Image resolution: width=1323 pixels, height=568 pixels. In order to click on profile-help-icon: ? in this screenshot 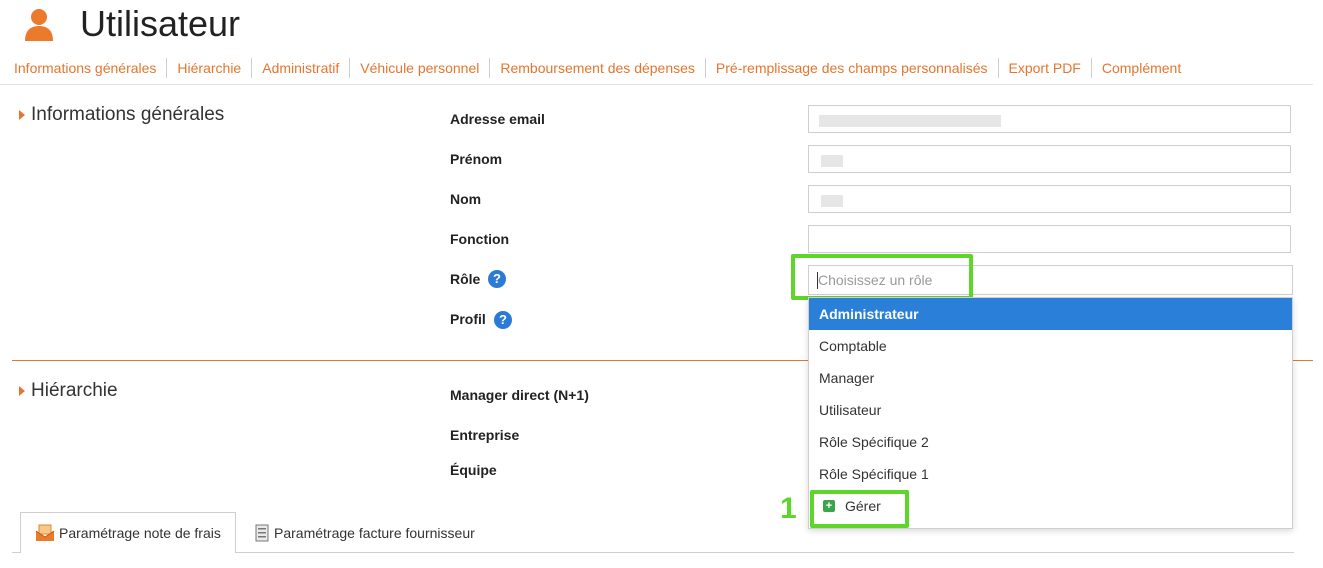, I will do `click(503, 320)`.